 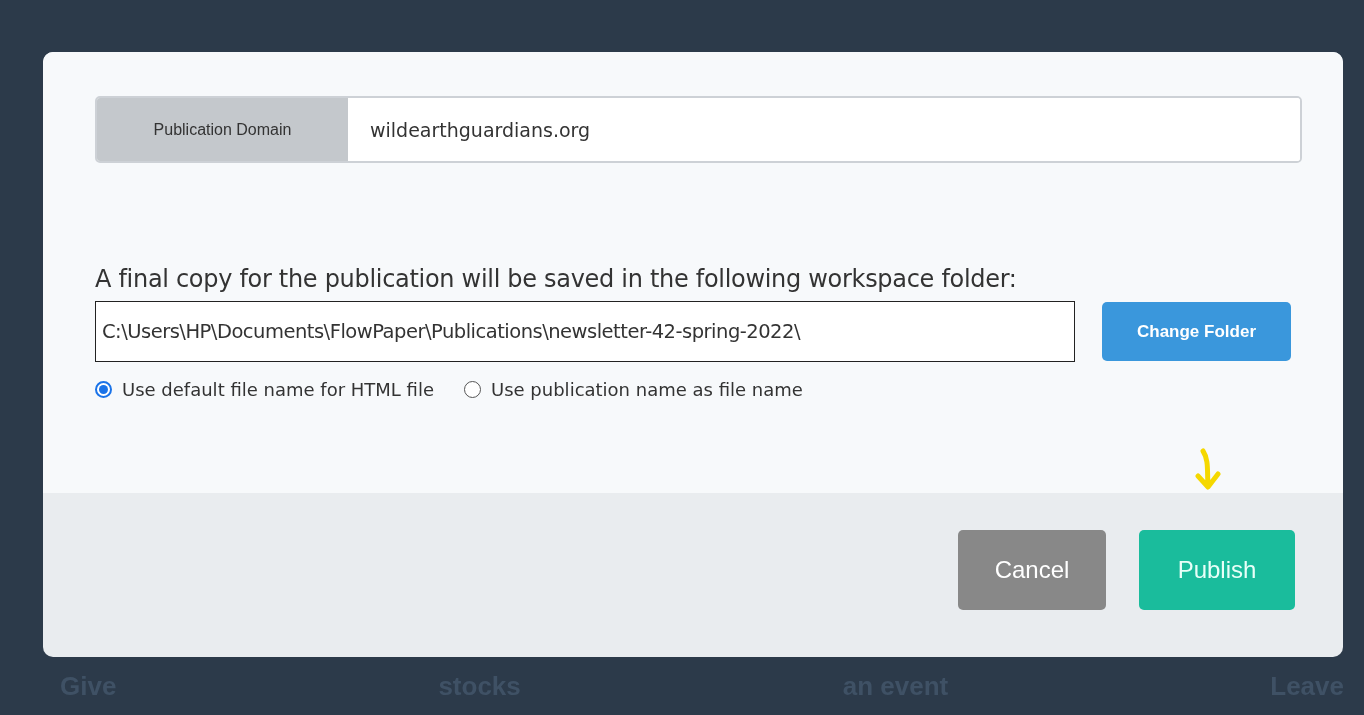 I want to click on radio-label: Use publication name as file name, so click(x=647, y=389).